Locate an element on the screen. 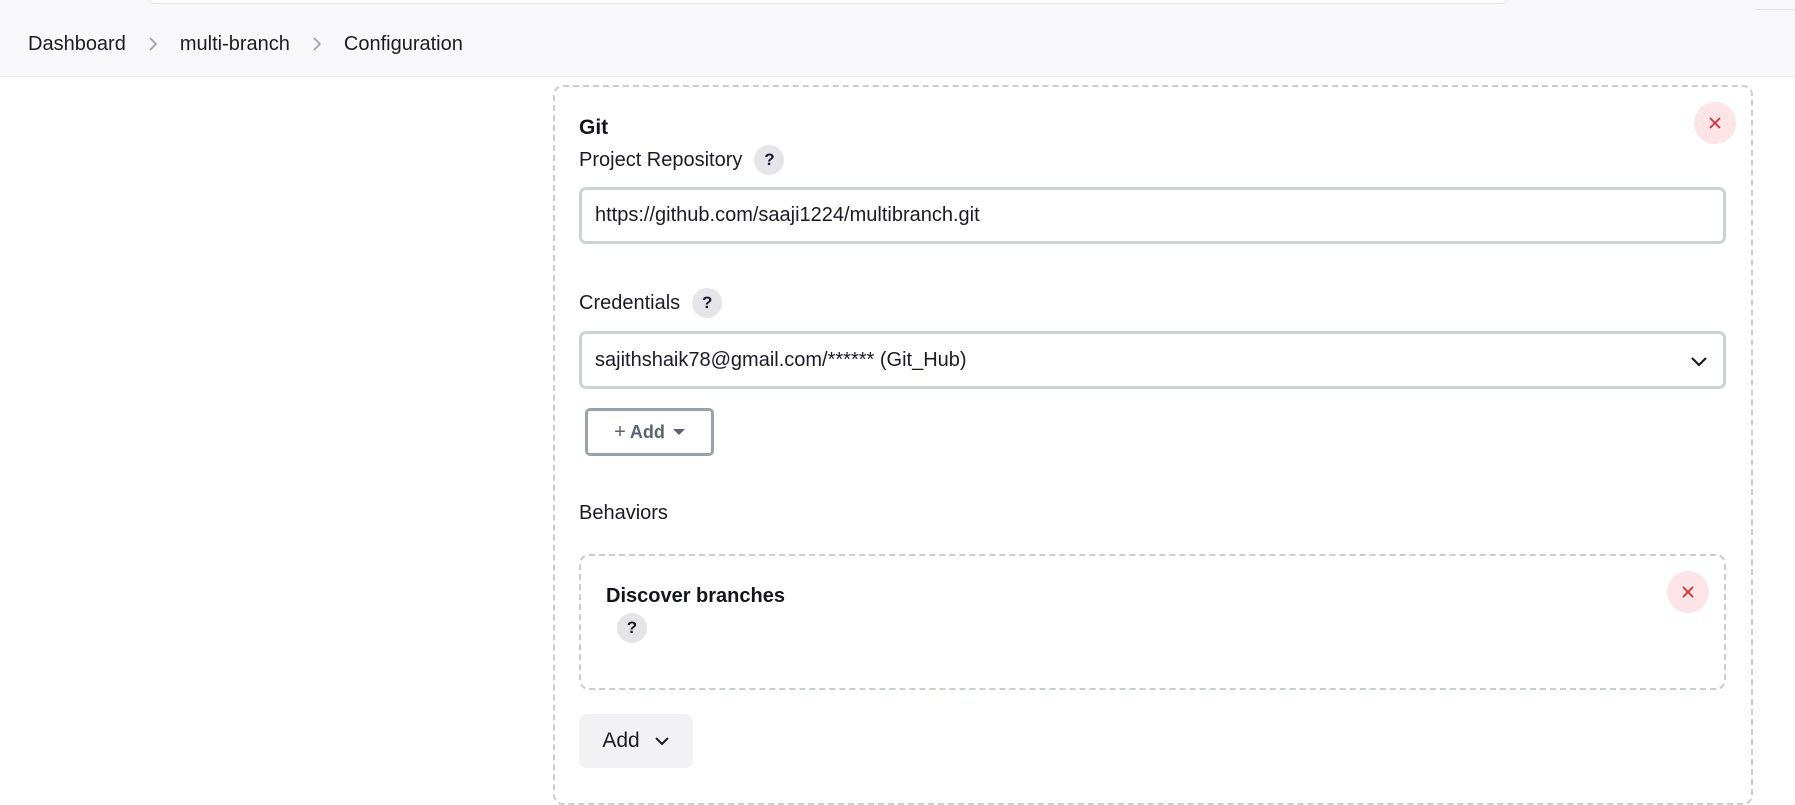 Image resolution: width=1795 pixels, height=805 pixels. add-credentials-label: Add is located at coordinates (647, 431).